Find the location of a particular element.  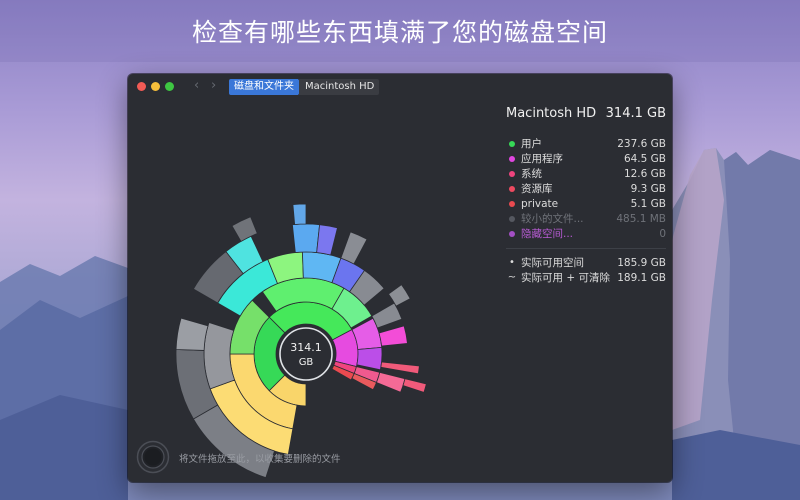

legend-item-private: private 5.1 GB is located at coordinates (586, 203).